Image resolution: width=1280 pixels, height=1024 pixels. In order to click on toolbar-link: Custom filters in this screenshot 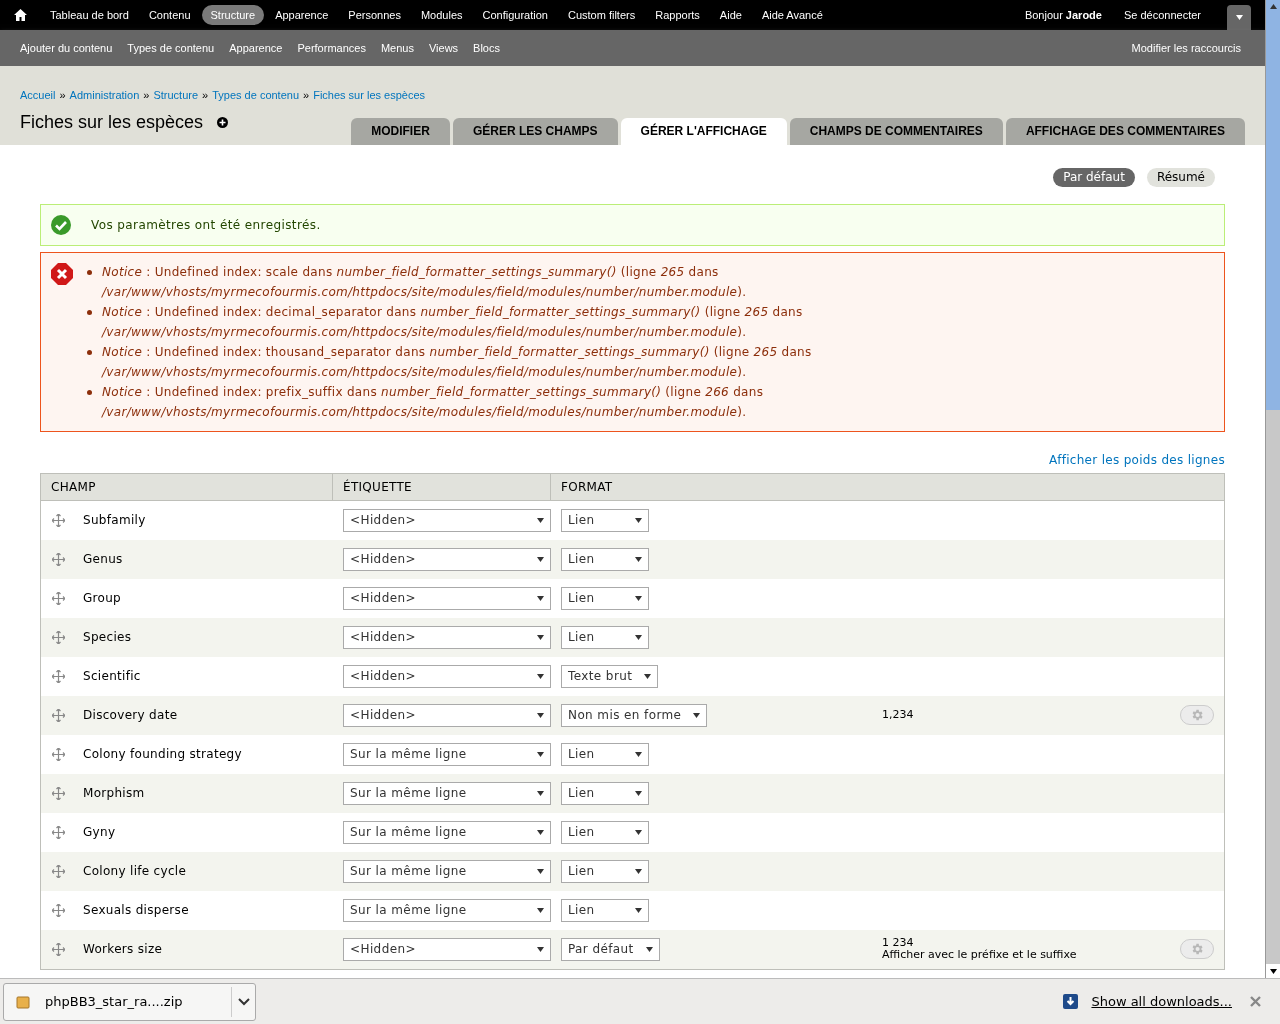, I will do `click(601, 15)`.